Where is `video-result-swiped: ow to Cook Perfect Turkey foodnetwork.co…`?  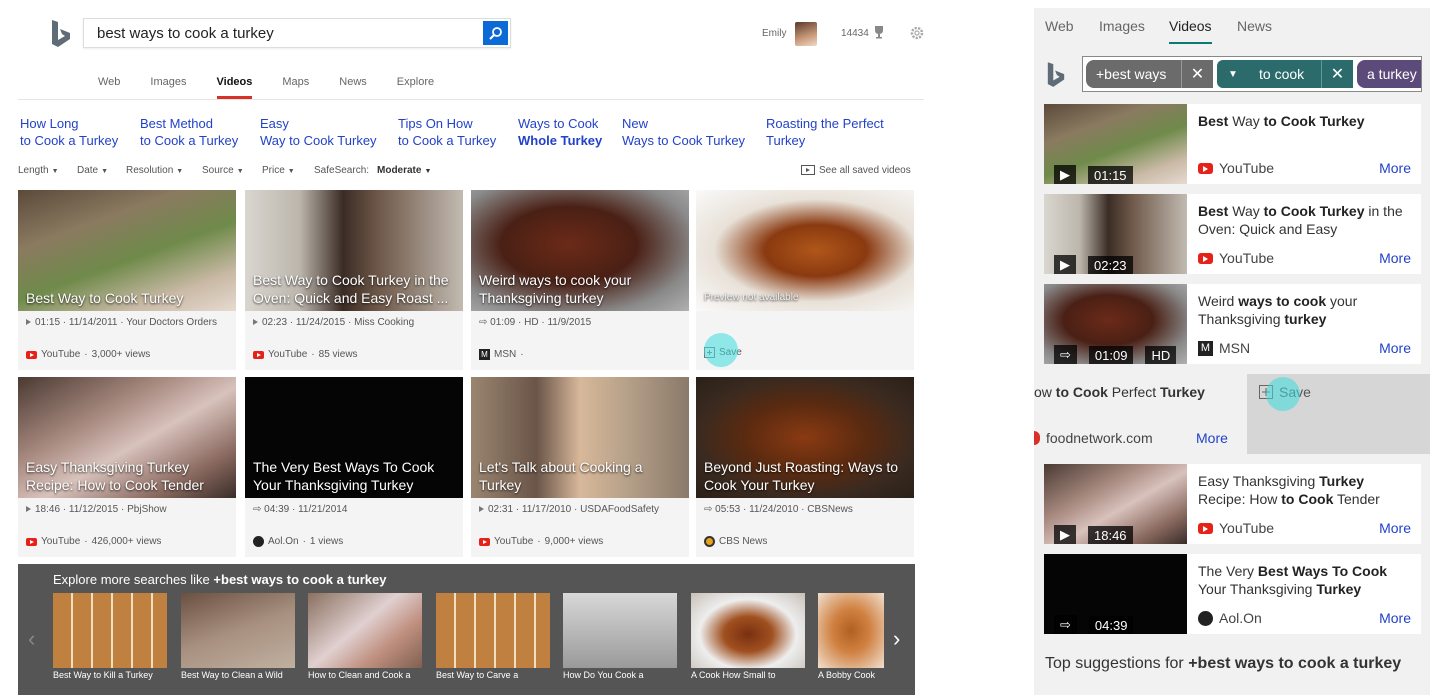
video-result-swiped: ow to Cook Perfect Turkey foodnetwork.co… is located at coordinates (1140, 414).